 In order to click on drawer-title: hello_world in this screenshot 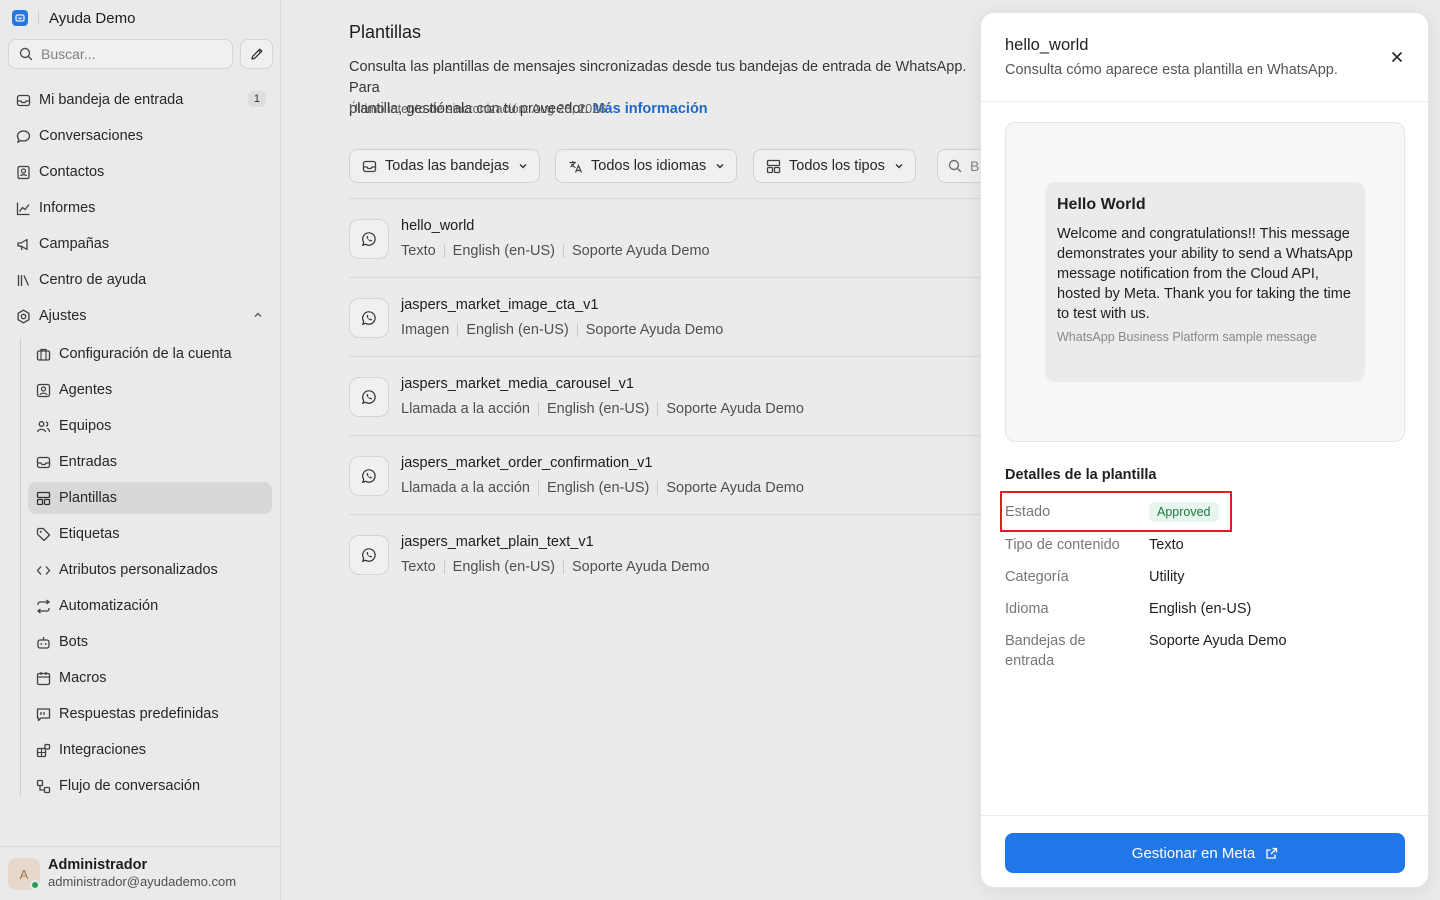, I will do `click(1047, 45)`.